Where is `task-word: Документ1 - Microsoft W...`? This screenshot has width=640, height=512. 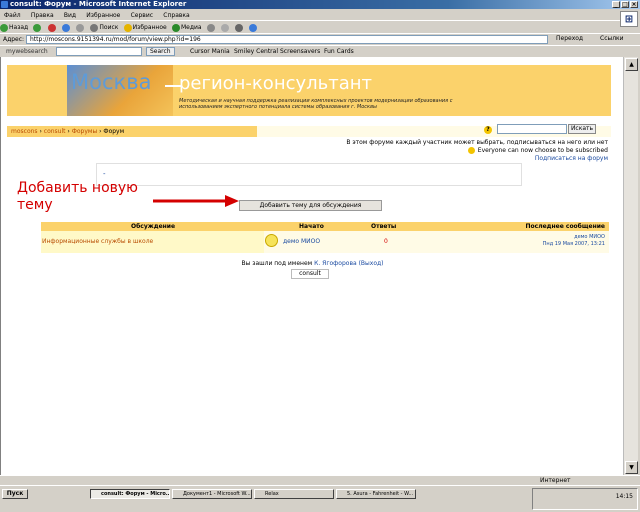
task-word: Документ1 - Microsoft W... is located at coordinates (212, 494).